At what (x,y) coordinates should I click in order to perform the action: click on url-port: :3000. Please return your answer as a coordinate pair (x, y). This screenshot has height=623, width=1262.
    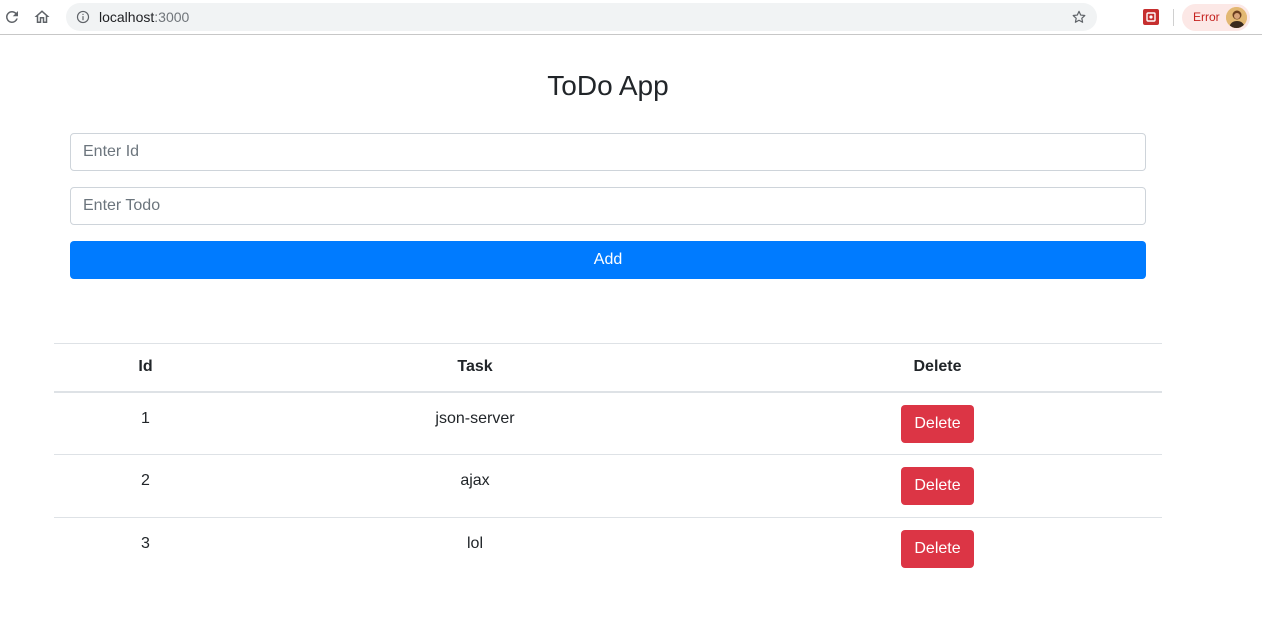
    Looking at the image, I should click on (172, 17).